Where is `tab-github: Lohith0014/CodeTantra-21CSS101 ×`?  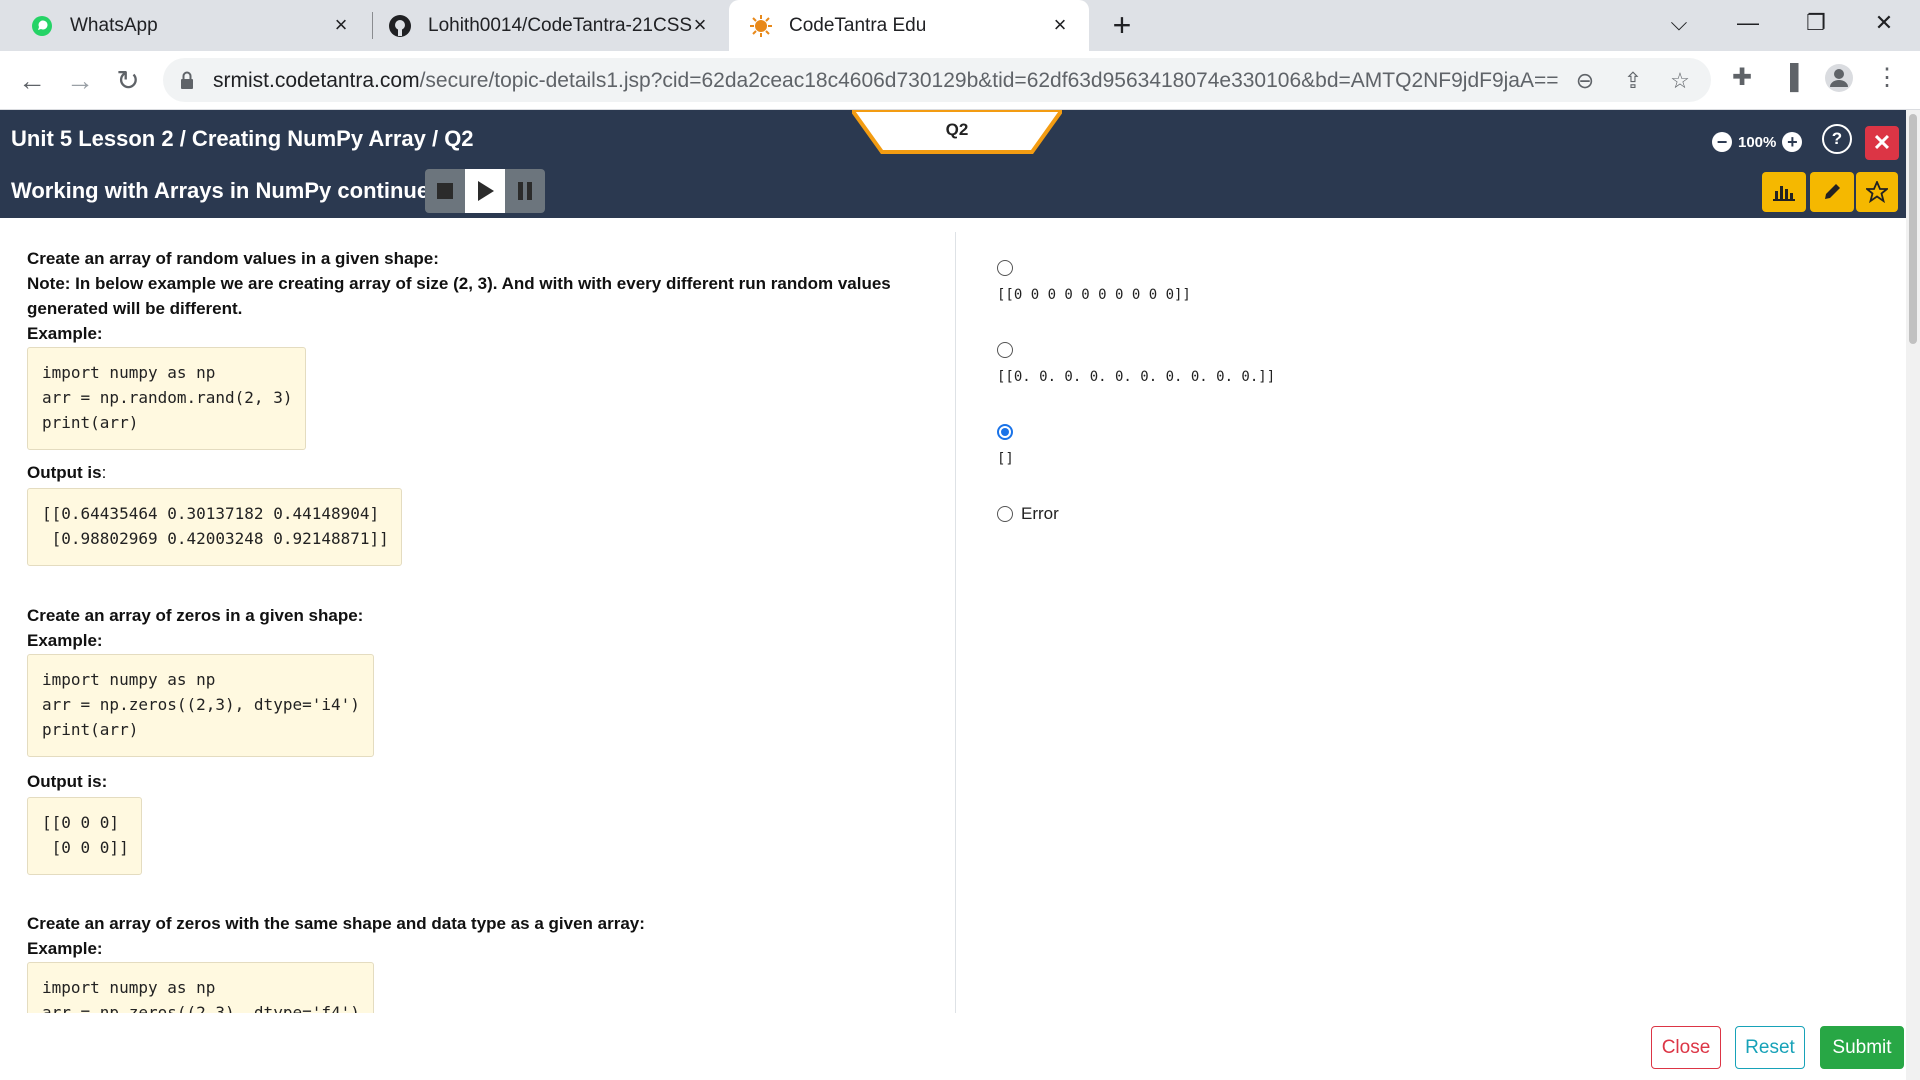
tab-github: Lohith0014/CodeTantra-21CSS101 × is located at coordinates (551, 25).